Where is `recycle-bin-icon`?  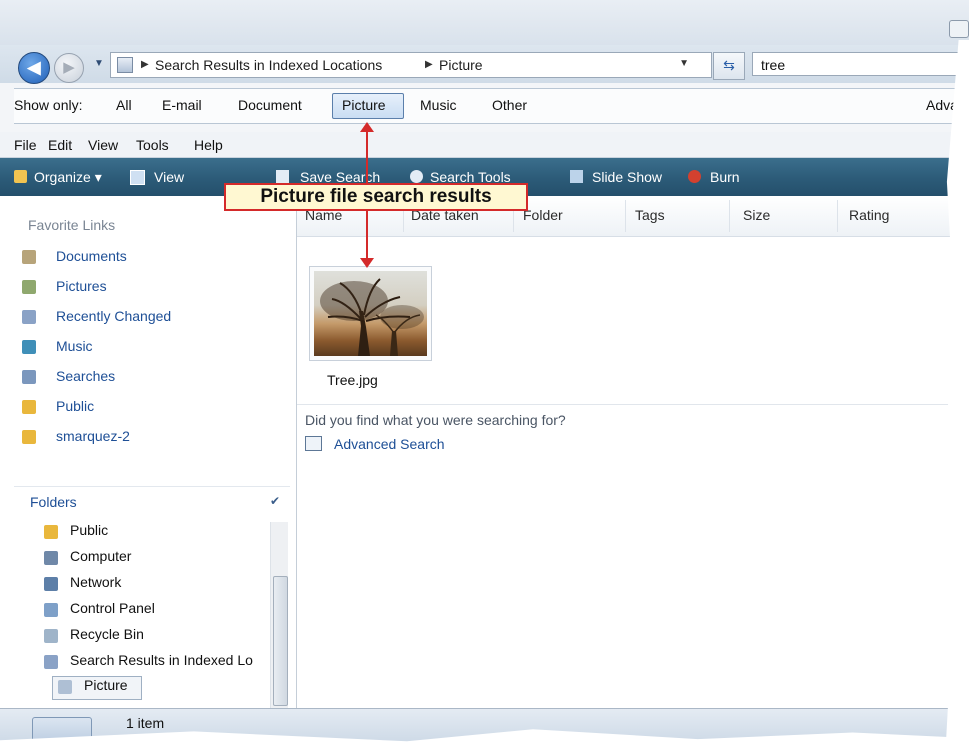
recycle-bin-icon is located at coordinates (51, 636).